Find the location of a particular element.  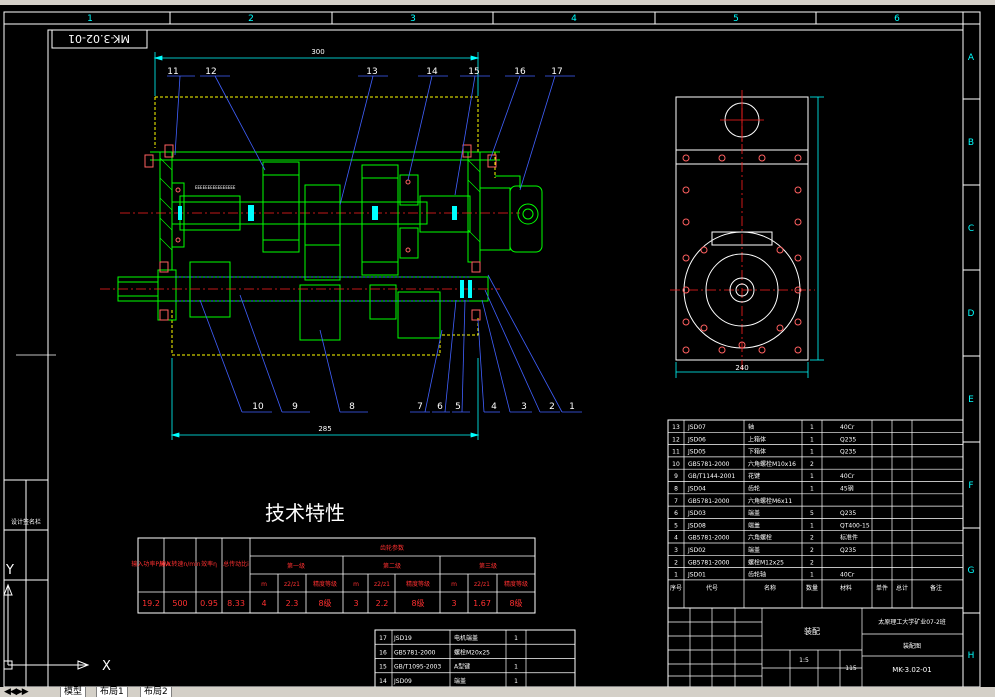

bom-cell: 轴 is located at coordinates (751, 427).